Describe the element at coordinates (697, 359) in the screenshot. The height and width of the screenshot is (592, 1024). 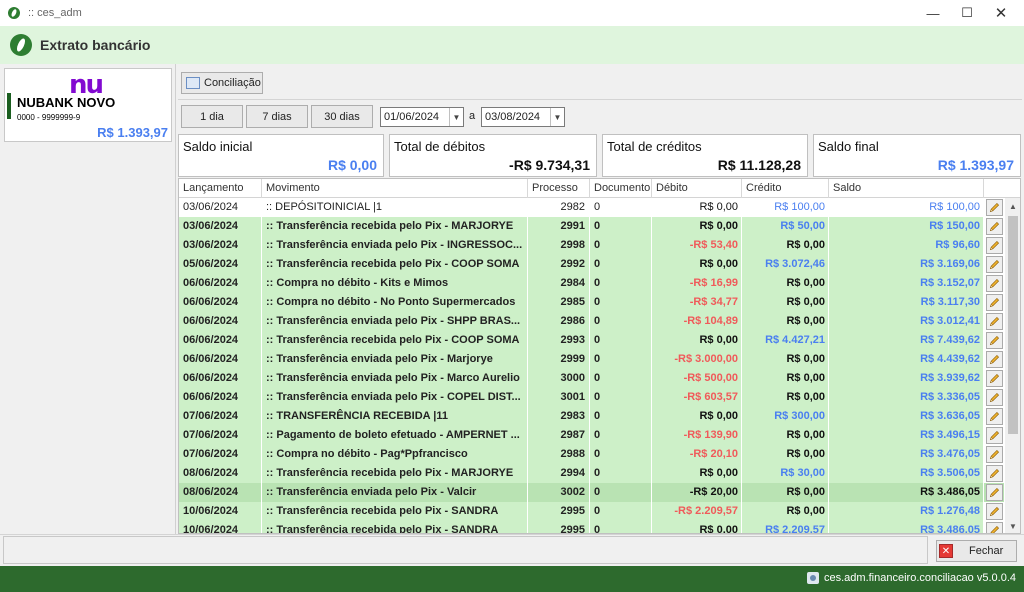
I see `cell-debito: -R$ 3.000,00` at that location.